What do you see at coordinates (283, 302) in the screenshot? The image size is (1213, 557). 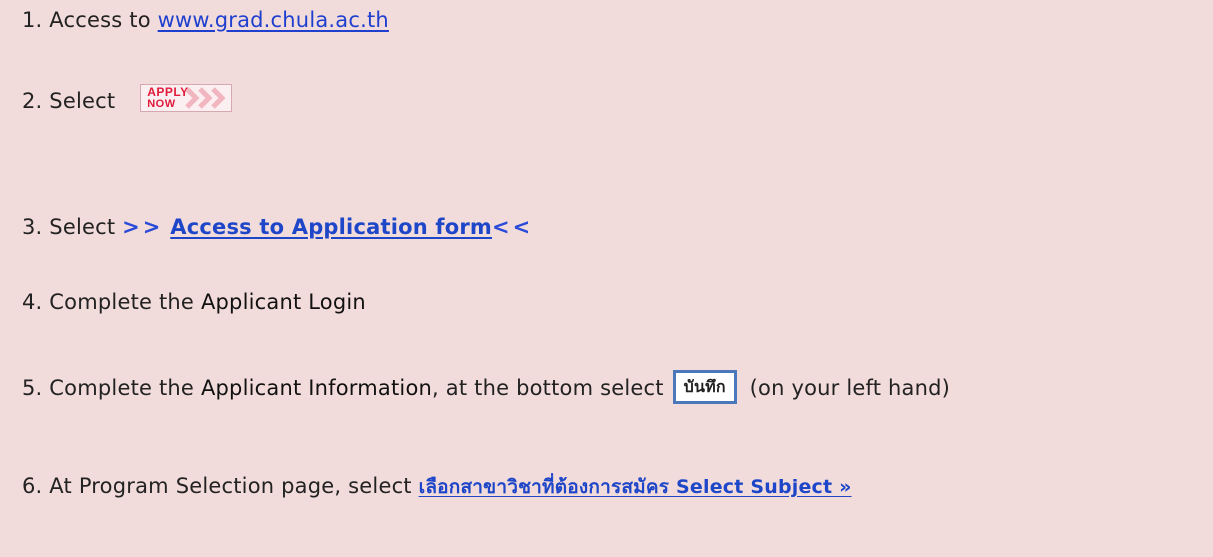 I see `applicant-login-label: Applicant Login` at bounding box center [283, 302].